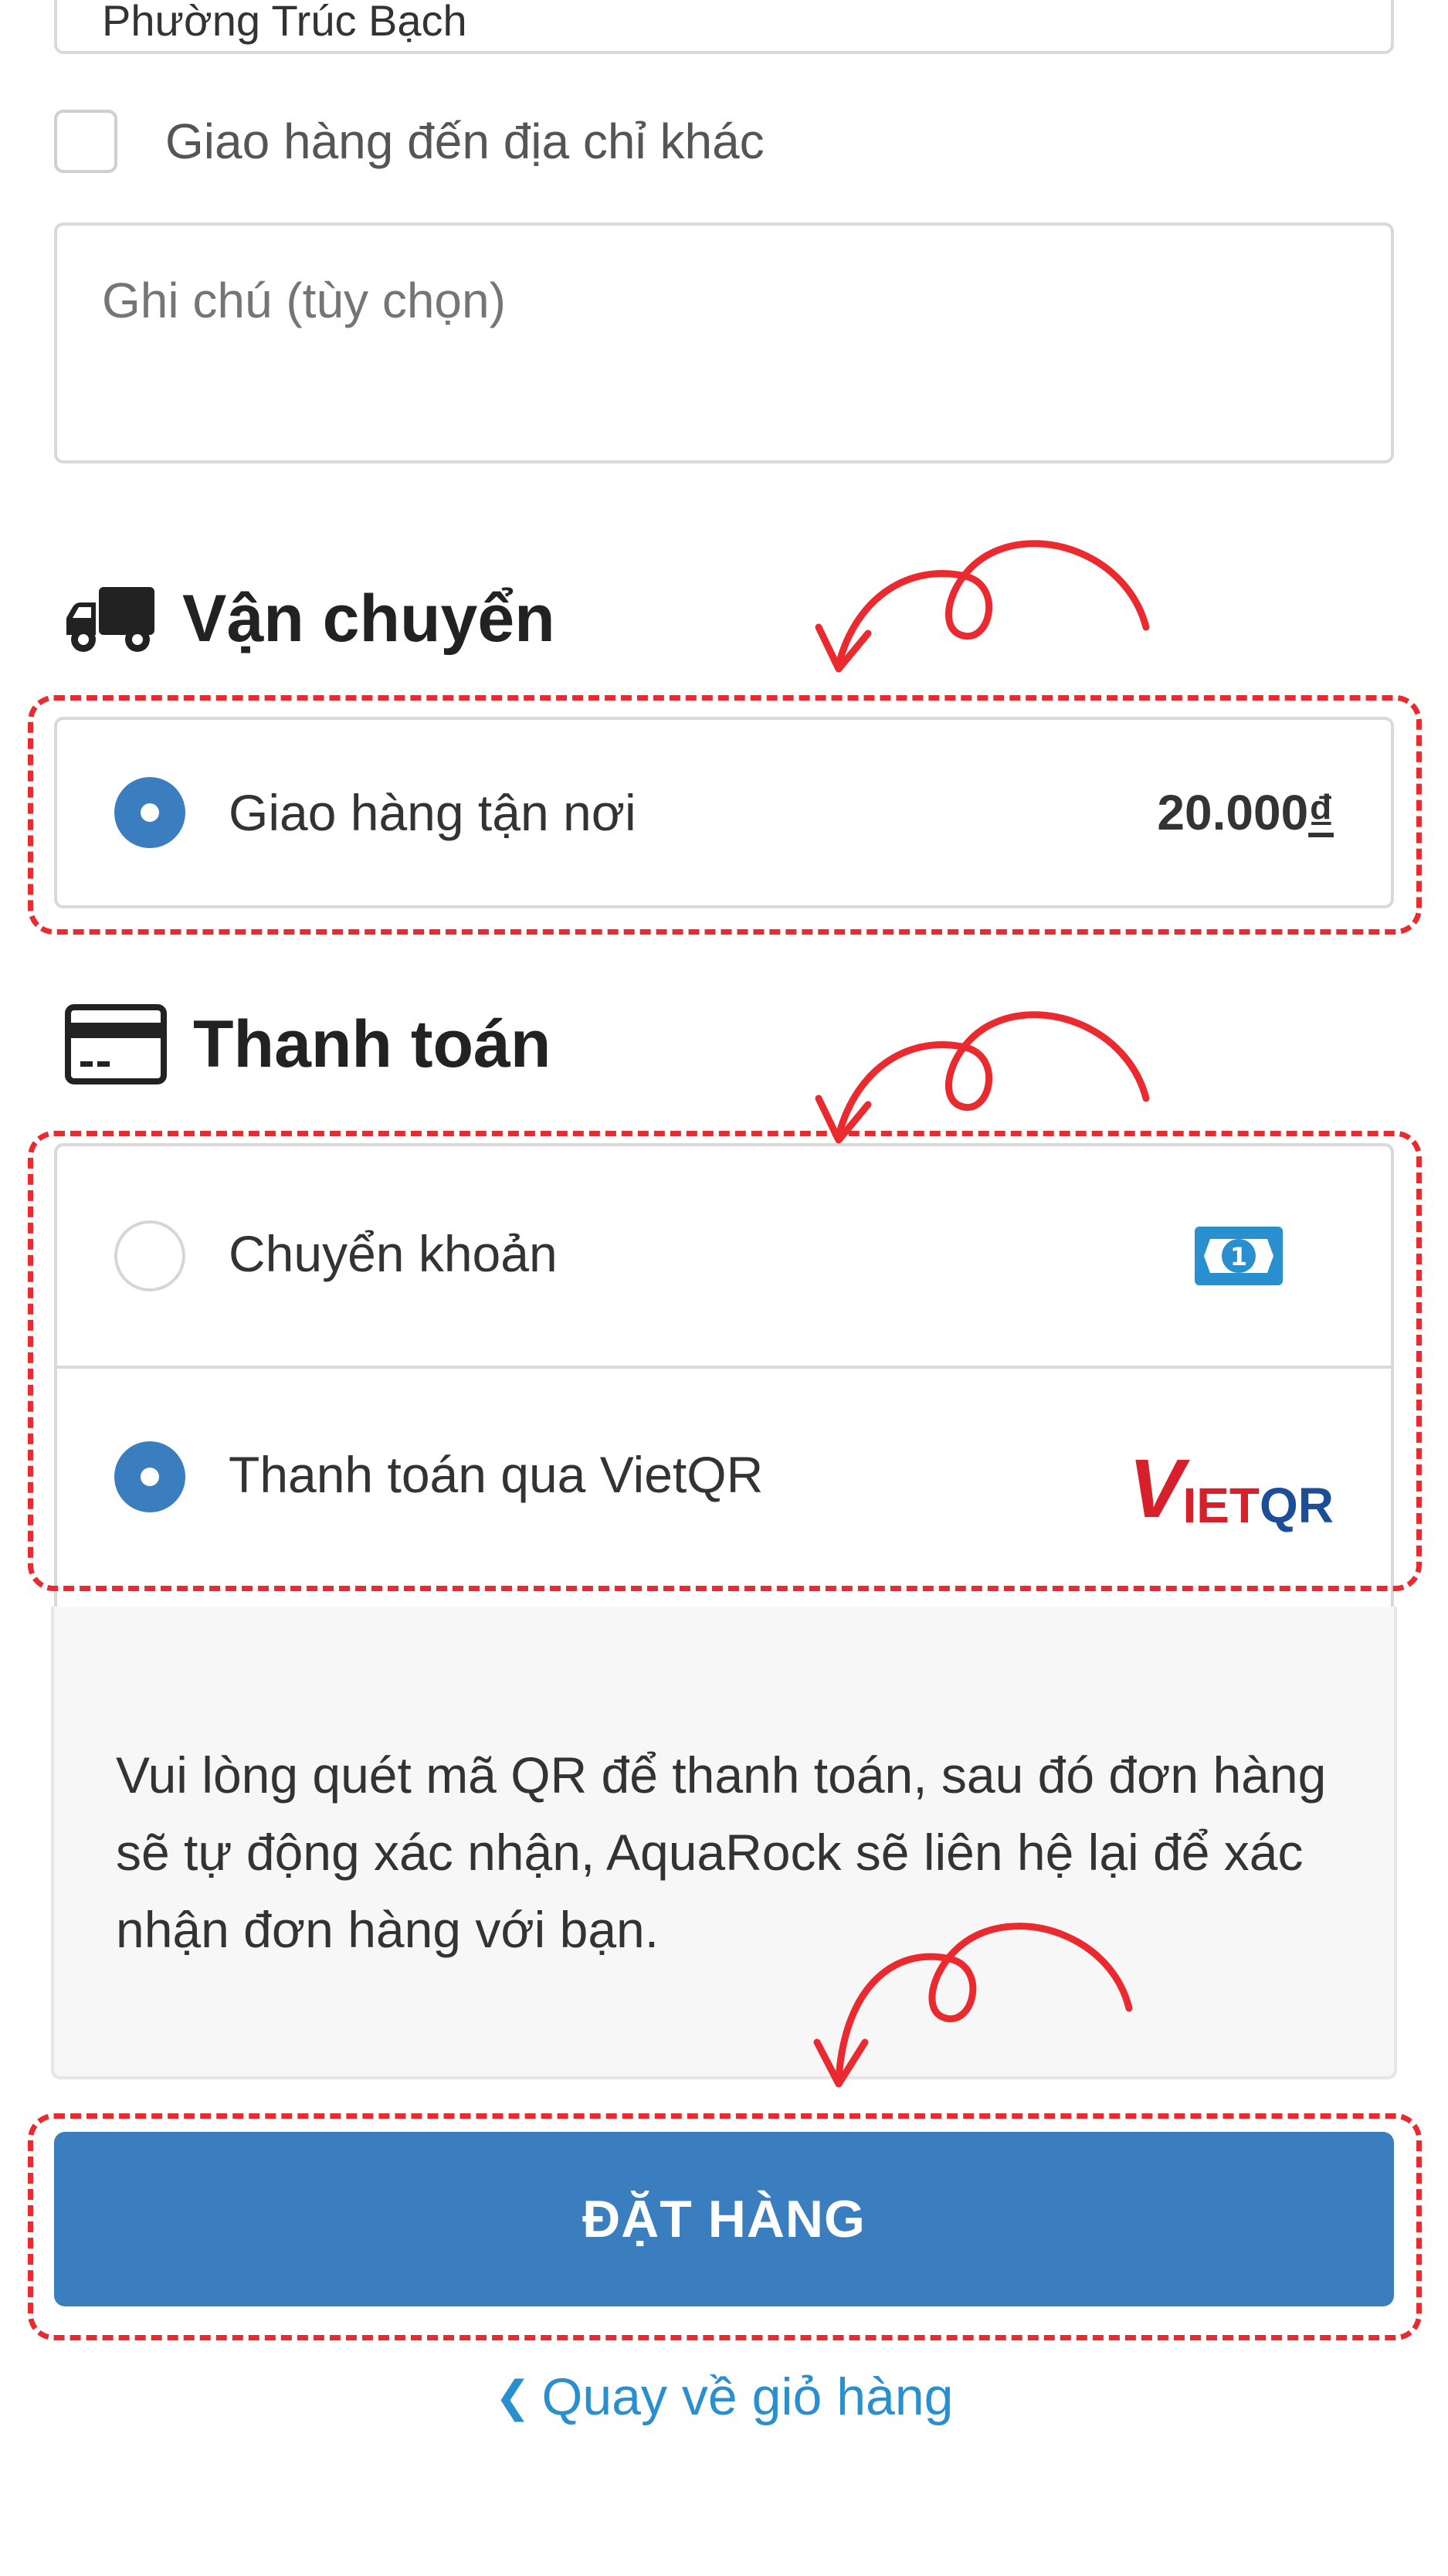 This screenshot has height=2576, width=1448. I want to click on shipping-option-label: Giao hàng tận nơi, so click(432, 813).